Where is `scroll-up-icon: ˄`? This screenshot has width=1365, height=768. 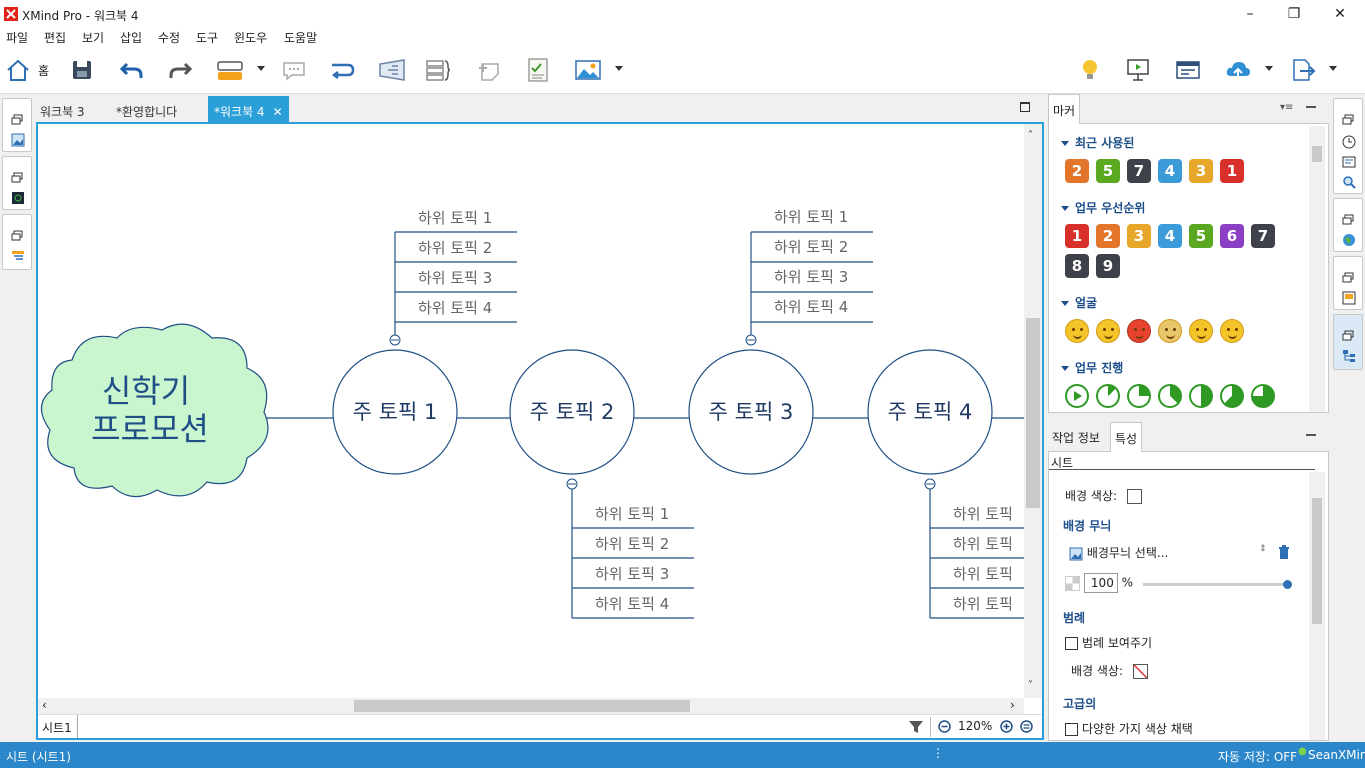 scroll-up-icon: ˄ is located at coordinates (1030, 135).